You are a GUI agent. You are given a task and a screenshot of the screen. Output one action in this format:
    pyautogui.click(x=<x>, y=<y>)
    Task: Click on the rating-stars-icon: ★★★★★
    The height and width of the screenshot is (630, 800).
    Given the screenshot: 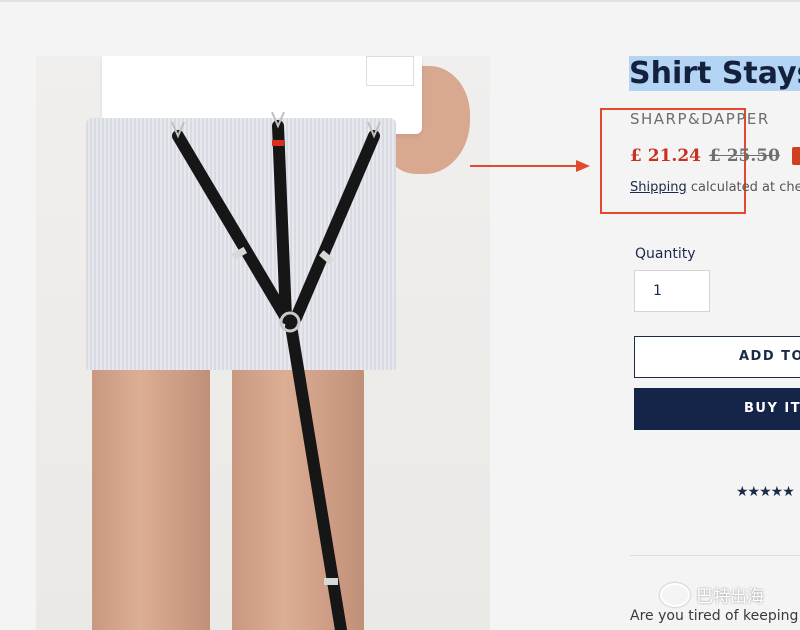 What is the action you would take?
    pyautogui.click(x=765, y=492)
    